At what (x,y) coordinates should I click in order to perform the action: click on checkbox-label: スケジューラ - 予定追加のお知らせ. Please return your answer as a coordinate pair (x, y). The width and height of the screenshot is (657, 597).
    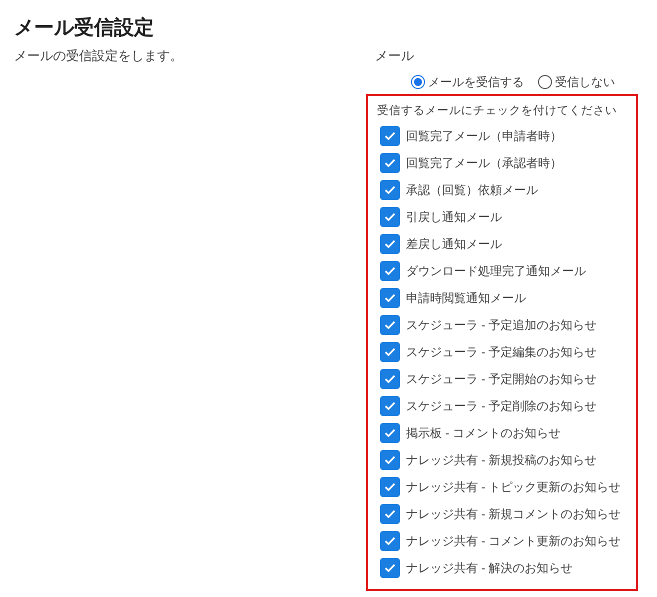
    Looking at the image, I should click on (501, 325).